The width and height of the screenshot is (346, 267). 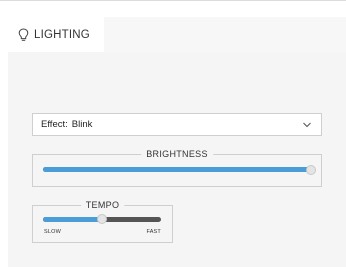 I want to click on panel-header-strip, so click(x=225, y=34).